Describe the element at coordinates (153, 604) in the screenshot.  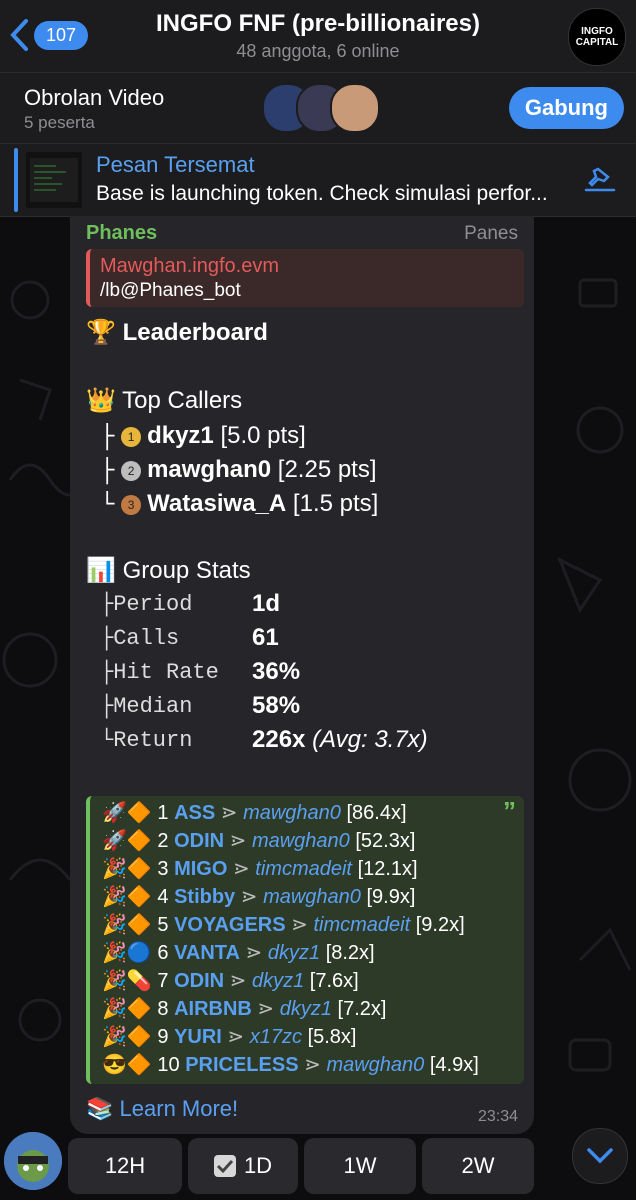
I see `stat-label: Period` at that location.